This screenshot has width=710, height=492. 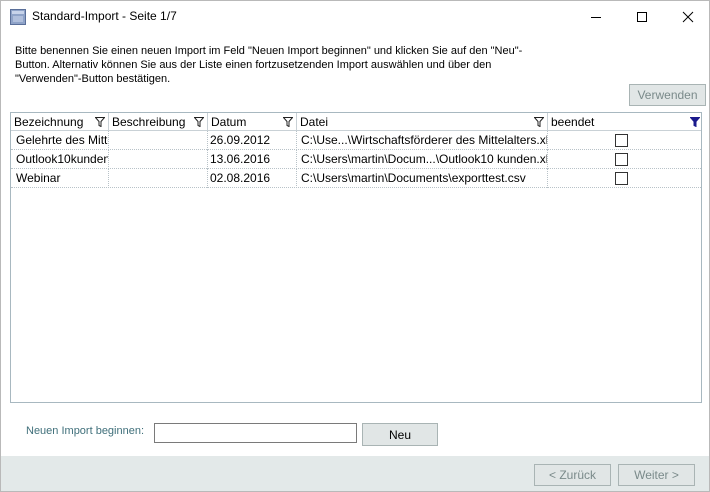 What do you see at coordinates (656, 475) in the screenshot?
I see `next-button: Weiter >` at bounding box center [656, 475].